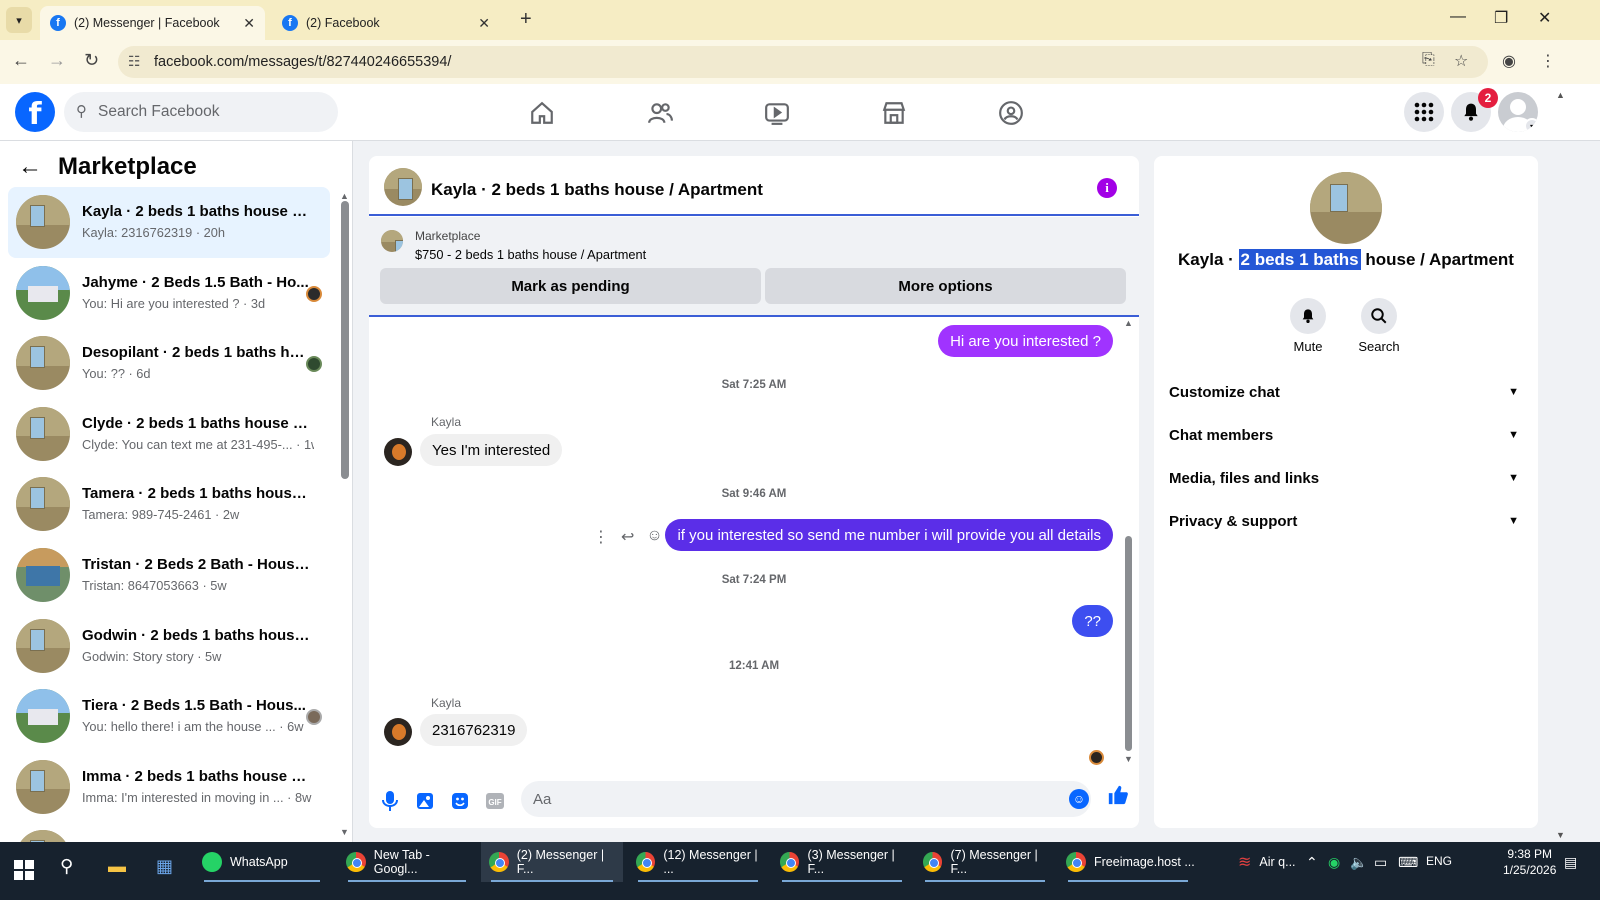 The width and height of the screenshot is (1600, 900). I want to click on mark-pending-button: Mark as pending, so click(570, 286).